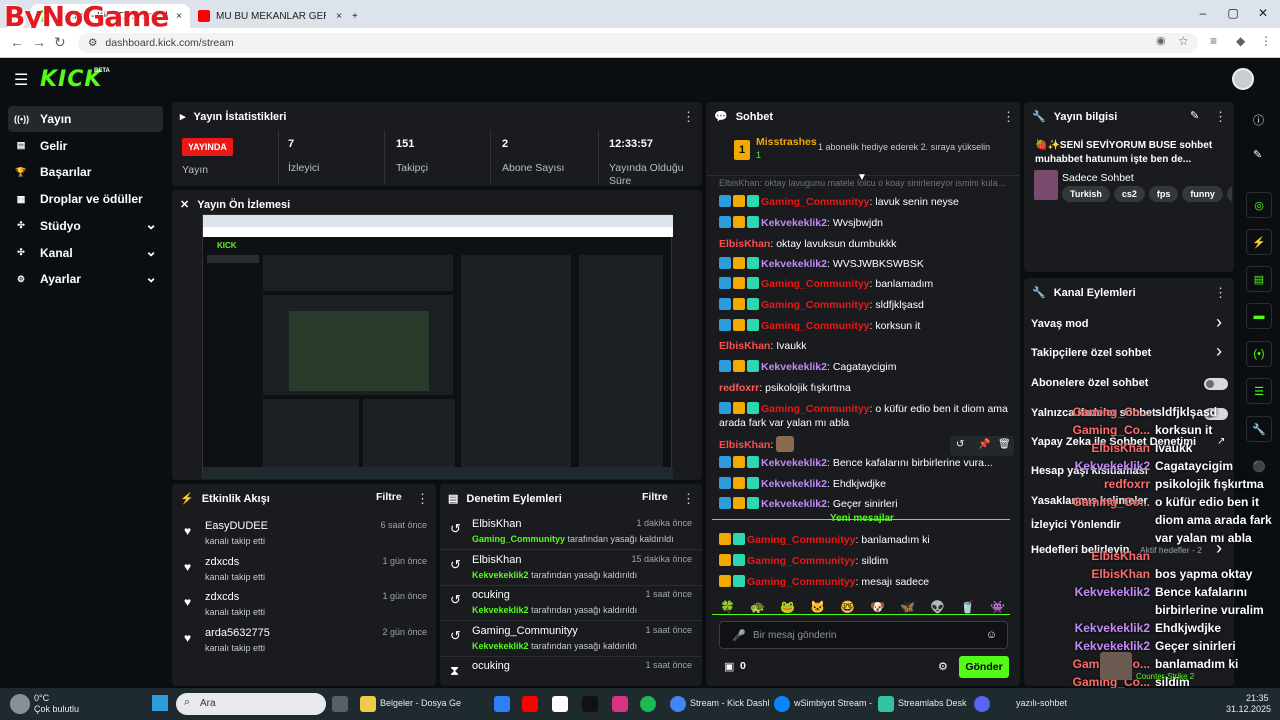  Describe the element at coordinates (92, 43) in the screenshot. I see `site-info-icon: ⚙` at that location.